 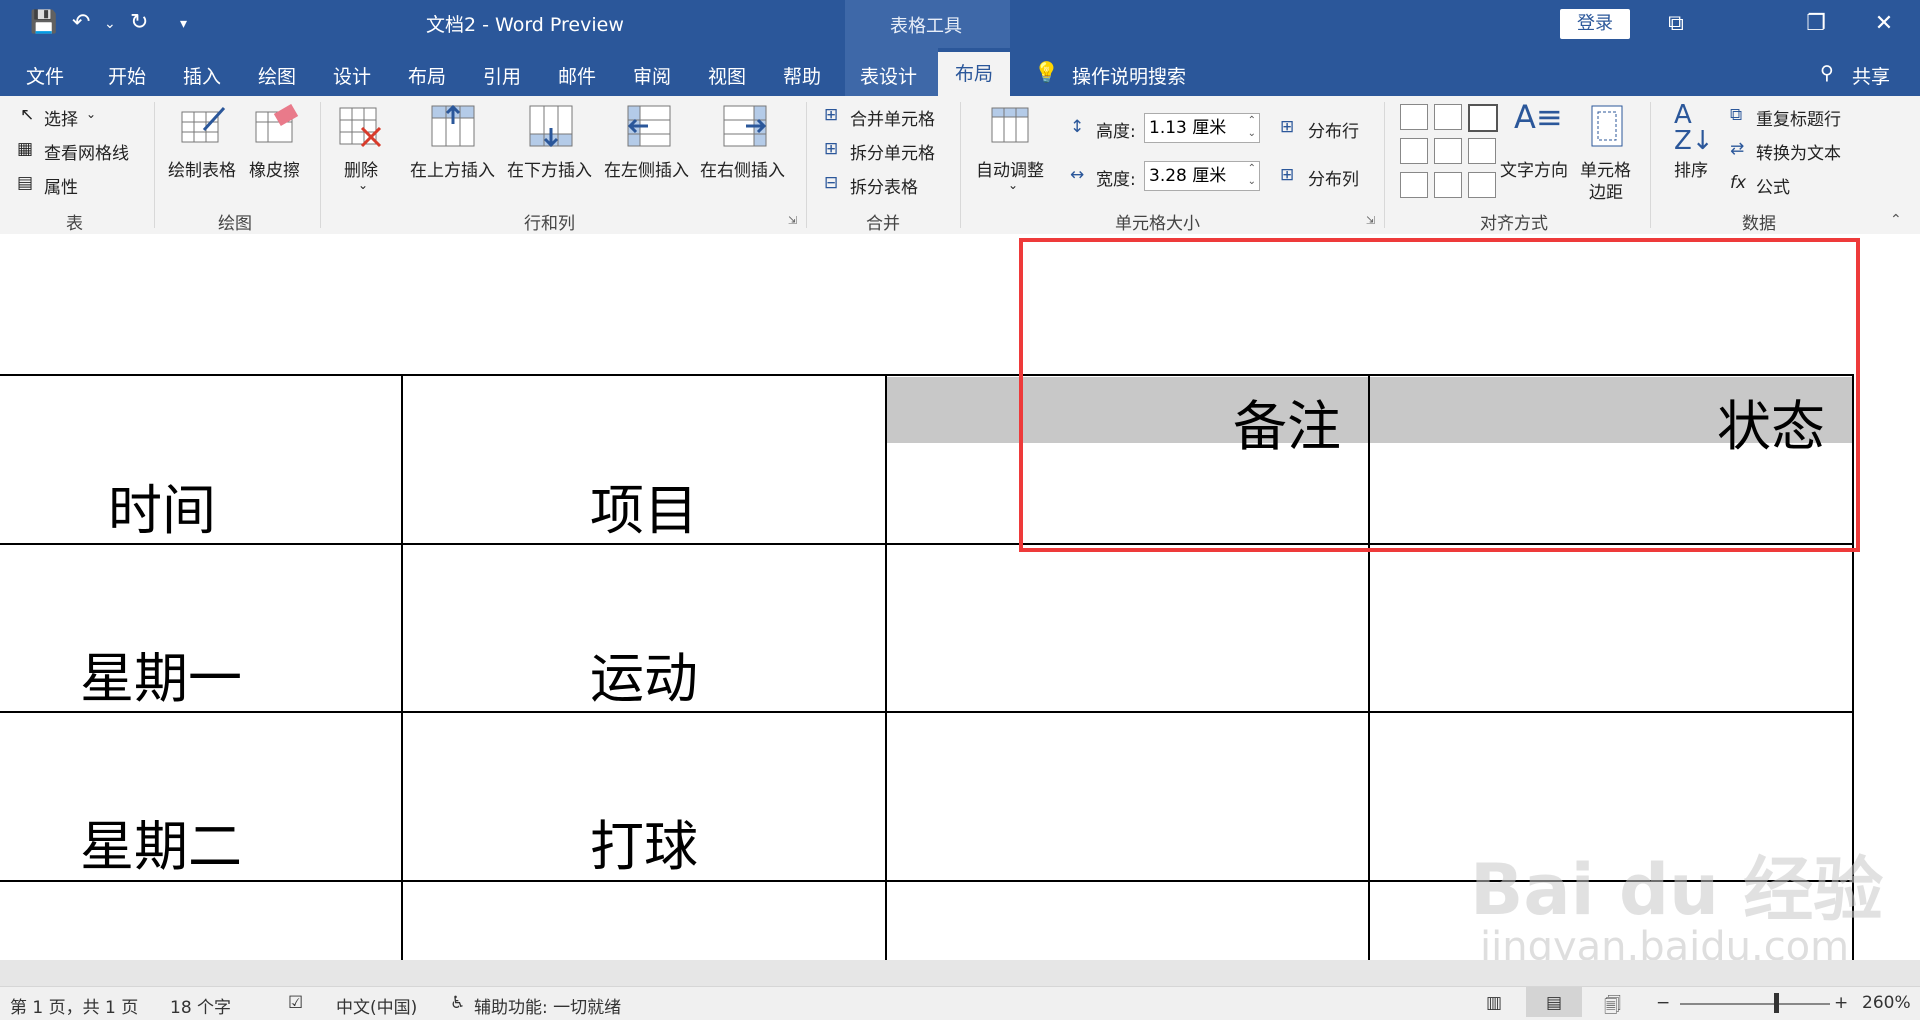 I want to click on print-layout-glyph-icon: ▤, so click(x=1554, y=1003).